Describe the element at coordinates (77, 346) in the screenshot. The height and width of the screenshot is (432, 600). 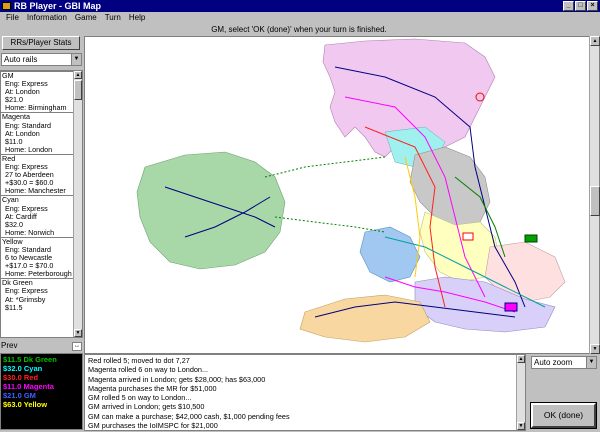
I see `prev-toggle-icon: ↔` at that location.